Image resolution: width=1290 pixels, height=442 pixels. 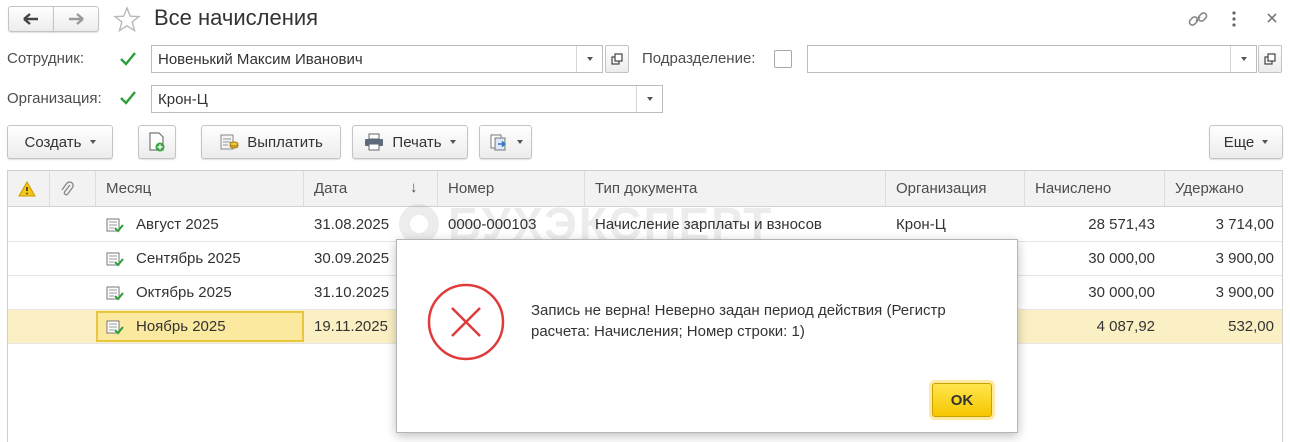 I want to click on cell-accrued: 28 571,43, so click(x=1095, y=224).